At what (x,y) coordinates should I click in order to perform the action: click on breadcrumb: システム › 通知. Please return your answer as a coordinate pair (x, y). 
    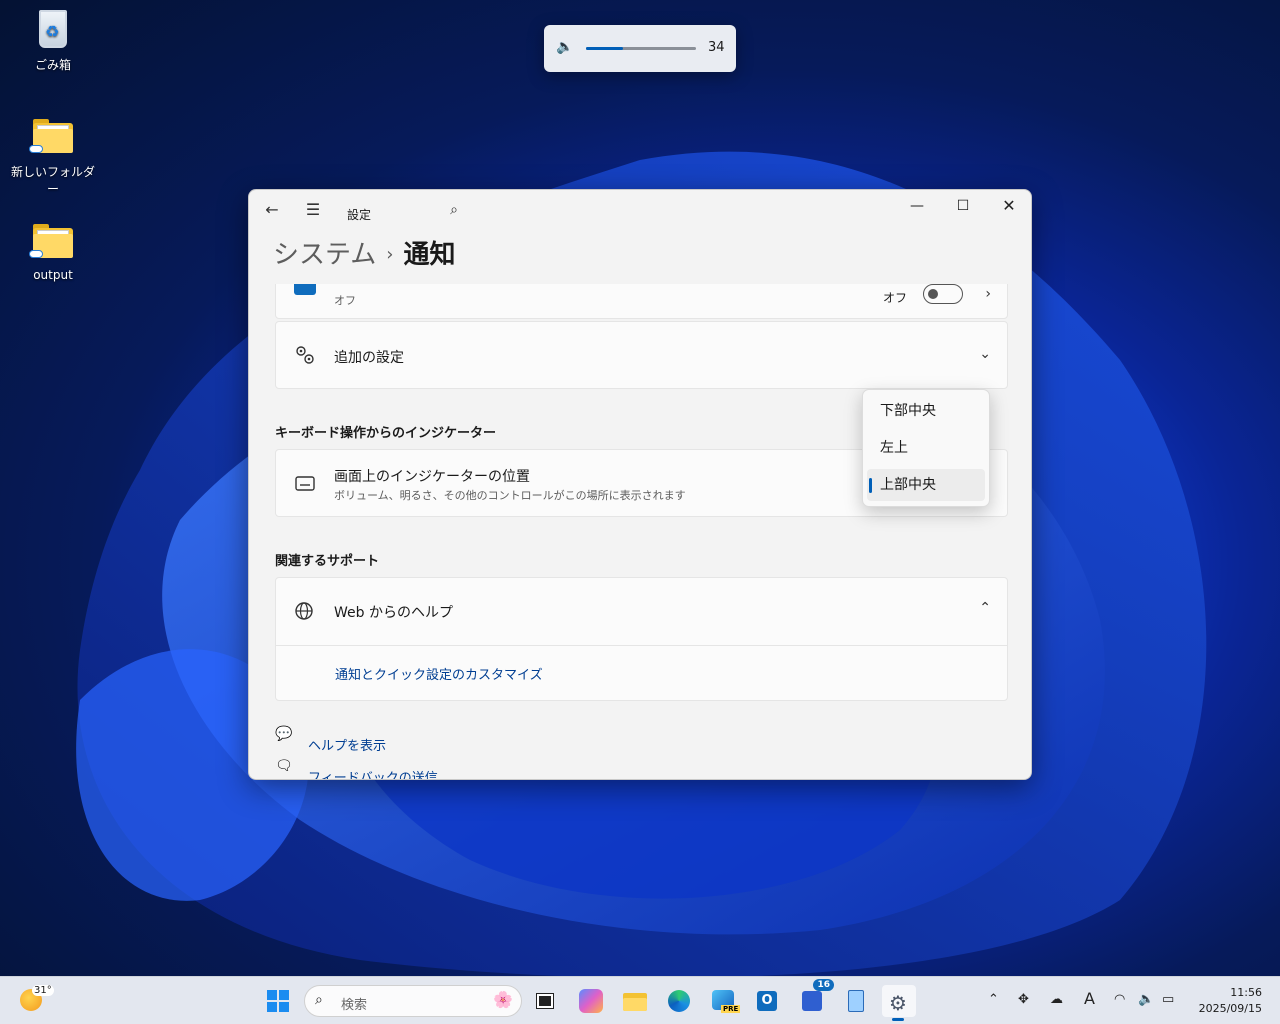
    Looking at the image, I should click on (364, 252).